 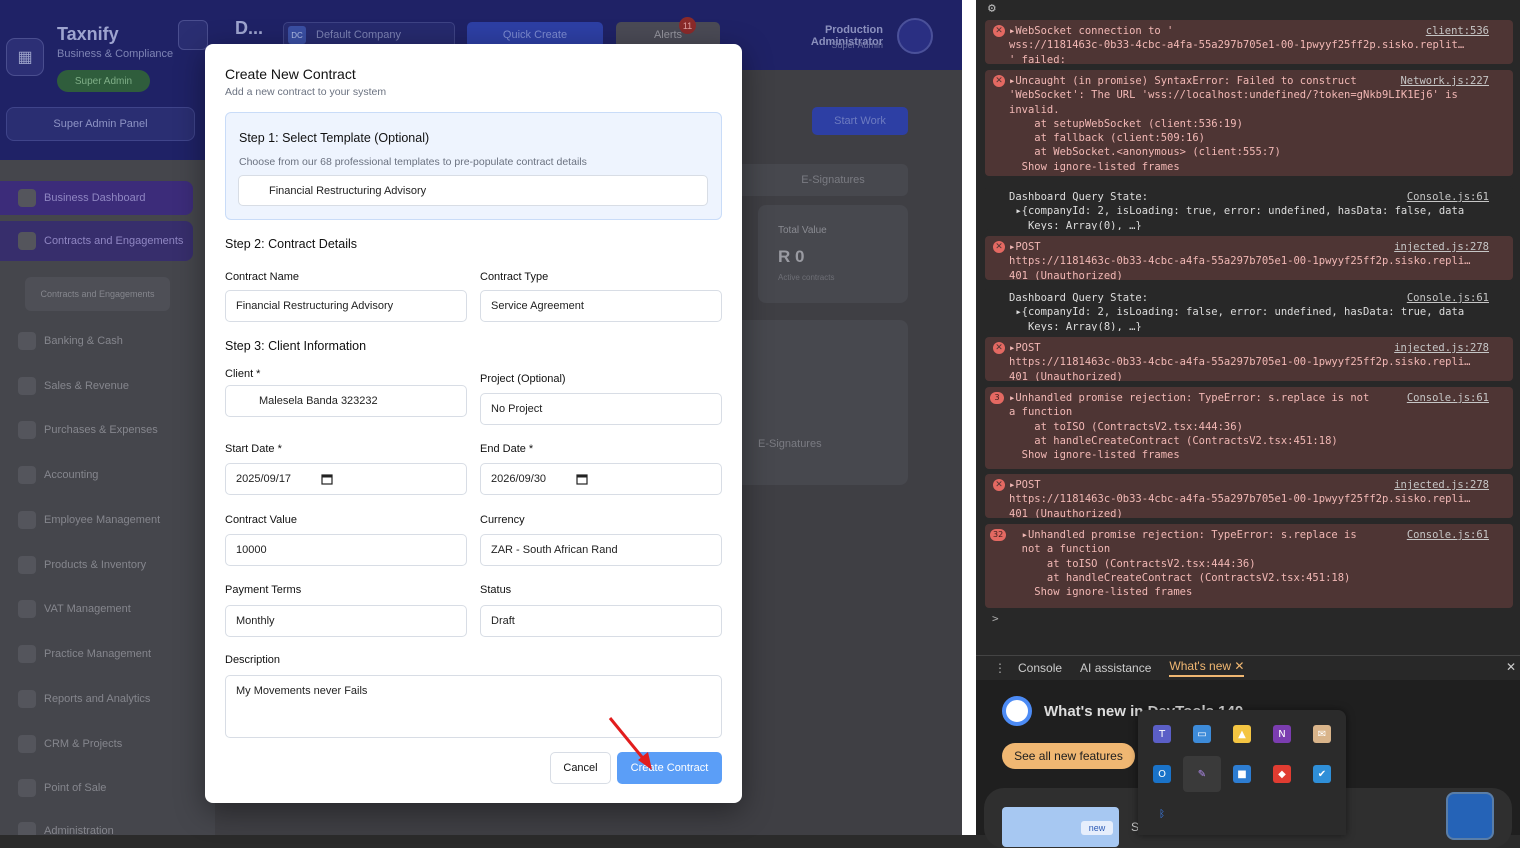 What do you see at coordinates (27, 609) in the screenshot?
I see `percent-icon` at bounding box center [27, 609].